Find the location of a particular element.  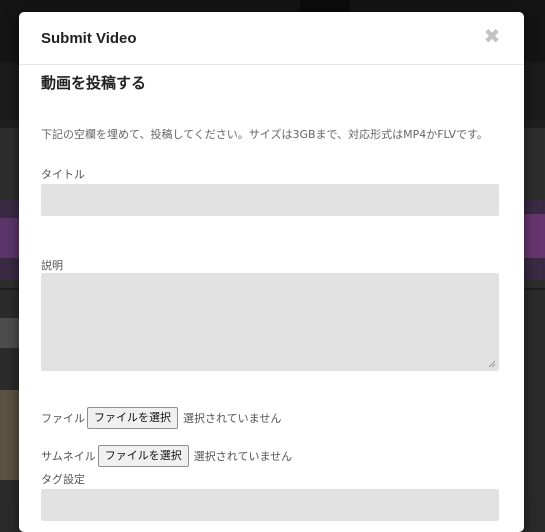

resize-grip-icon is located at coordinates (492, 364).